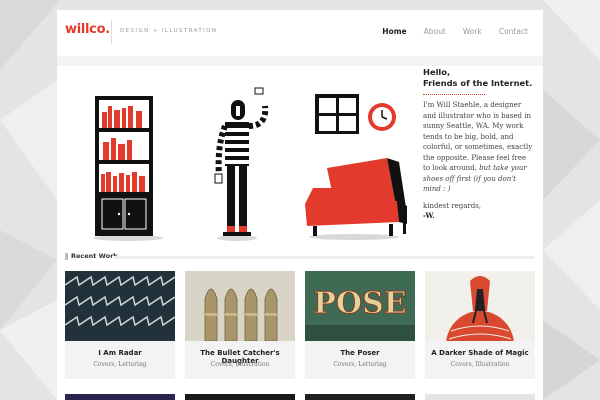  What do you see at coordinates (472, 31) in the screenshot?
I see `nav-work: Work` at bounding box center [472, 31].